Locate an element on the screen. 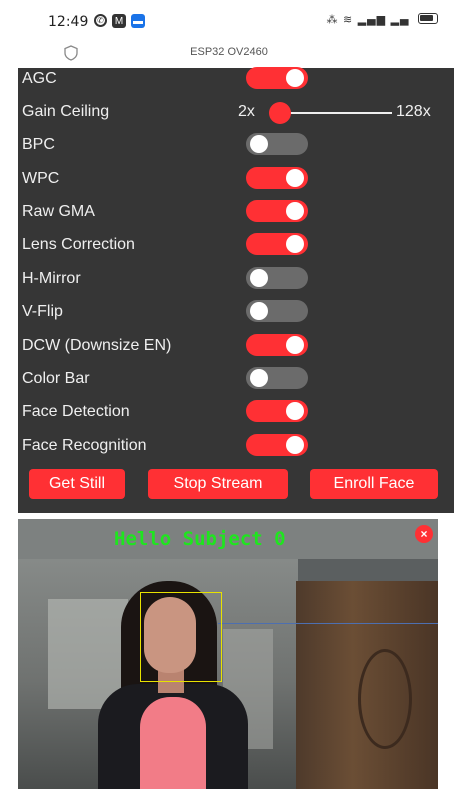 Image resolution: width=458 pixels, height=789 pixels. raw-gma-label: Raw GMA is located at coordinates (58, 211).